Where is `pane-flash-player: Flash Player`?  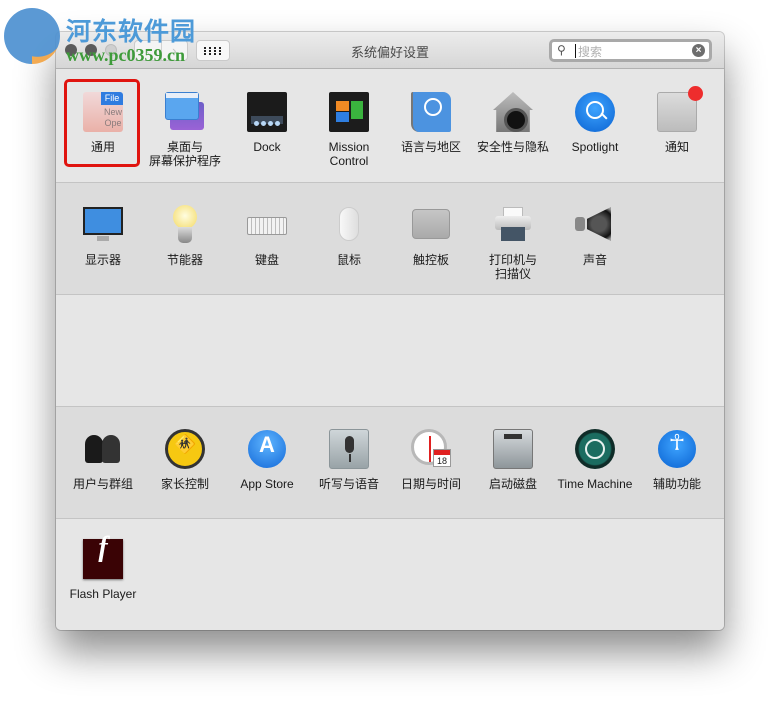 pane-flash-player: Flash Player is located at coordinates (103, 570).